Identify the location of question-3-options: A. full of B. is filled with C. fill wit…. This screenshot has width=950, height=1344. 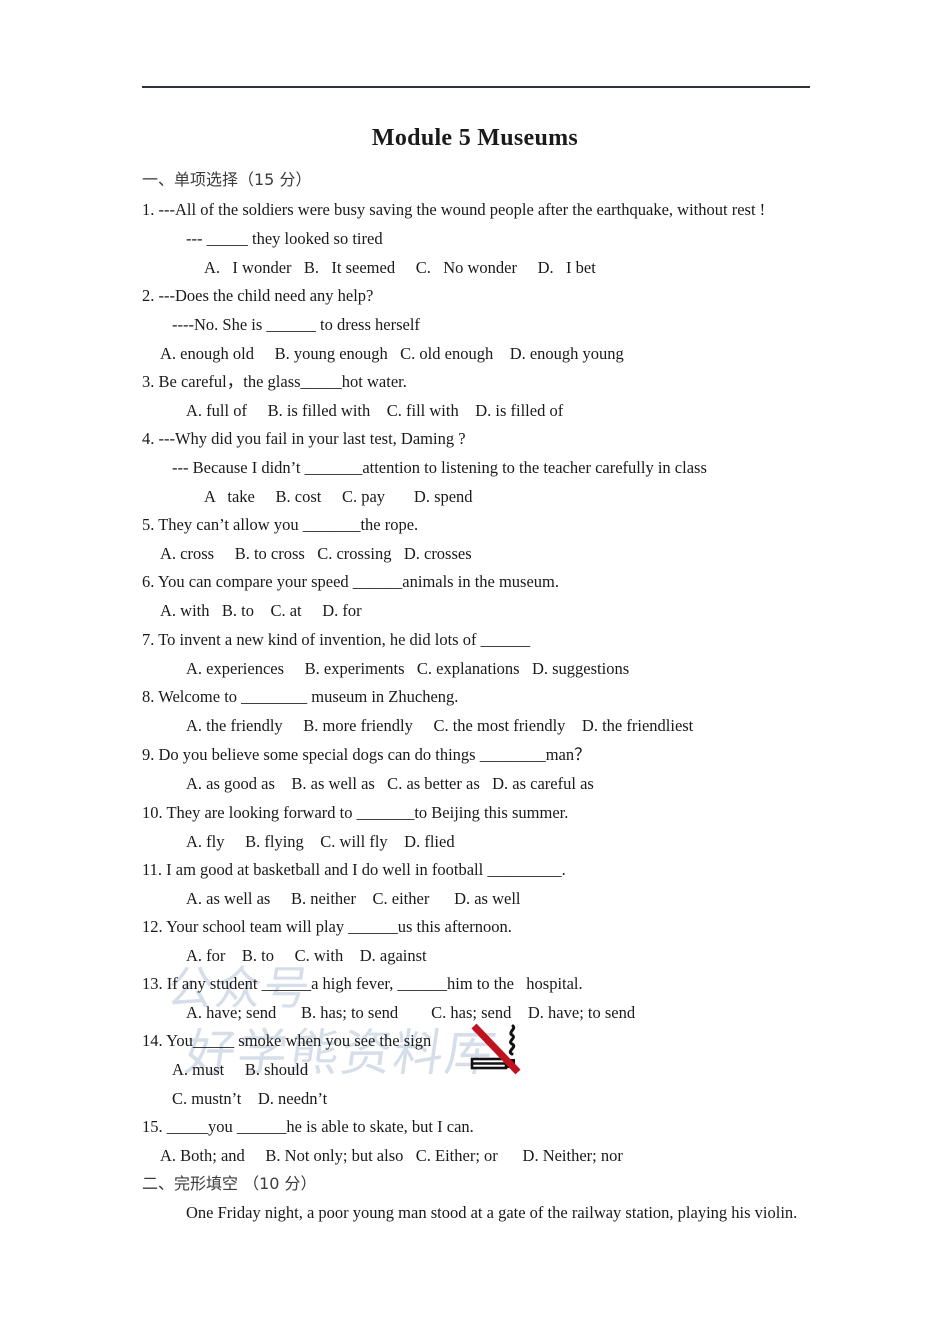
(375, 410).